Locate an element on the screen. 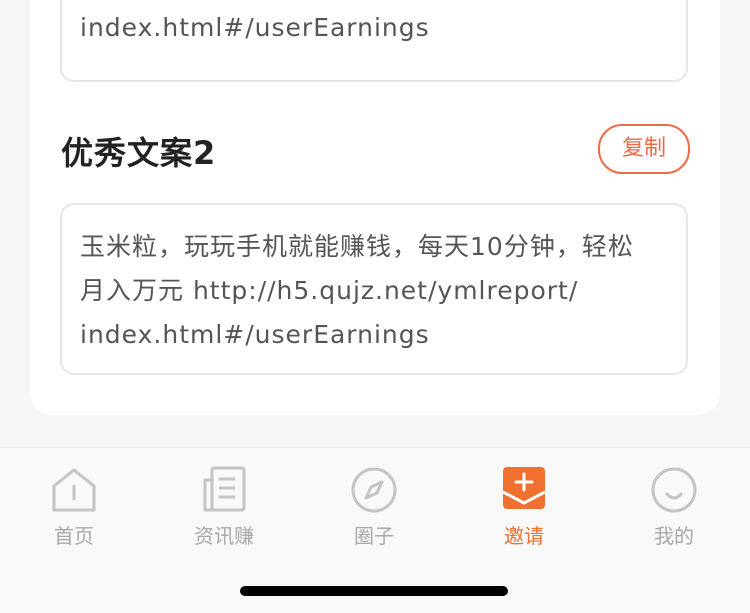 Image resolution: width=750 pixels, height=613 pixels. tab-home-label: 首页 is located at coordinates (74, 536).